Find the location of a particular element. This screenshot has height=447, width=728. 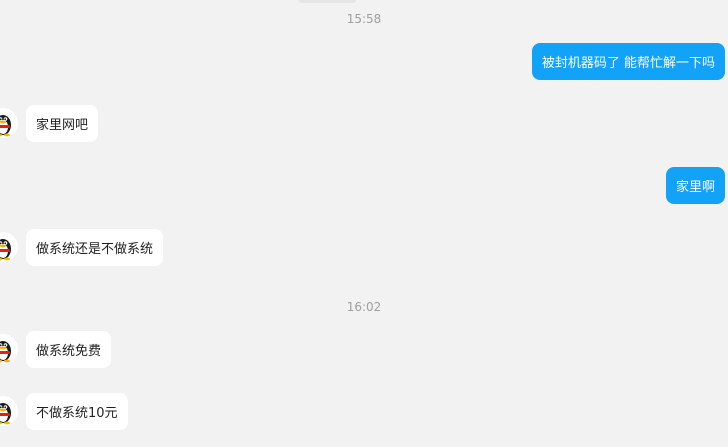

top-edge-fragment is located at coordinates (327, 1).